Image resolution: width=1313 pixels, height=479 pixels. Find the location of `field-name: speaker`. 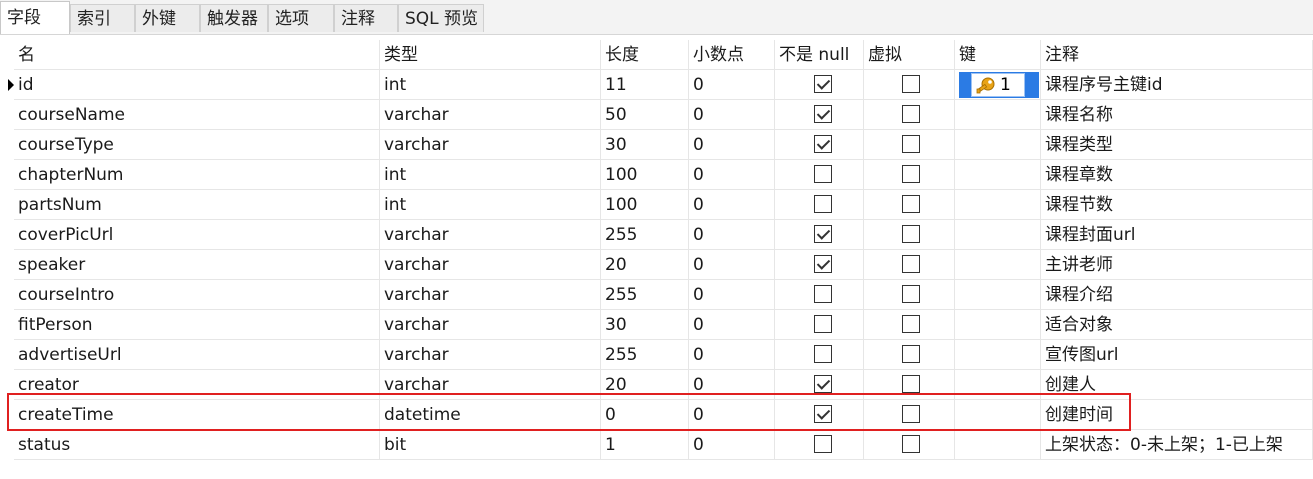

field-name: speaker is located at coordinates (197, 265).